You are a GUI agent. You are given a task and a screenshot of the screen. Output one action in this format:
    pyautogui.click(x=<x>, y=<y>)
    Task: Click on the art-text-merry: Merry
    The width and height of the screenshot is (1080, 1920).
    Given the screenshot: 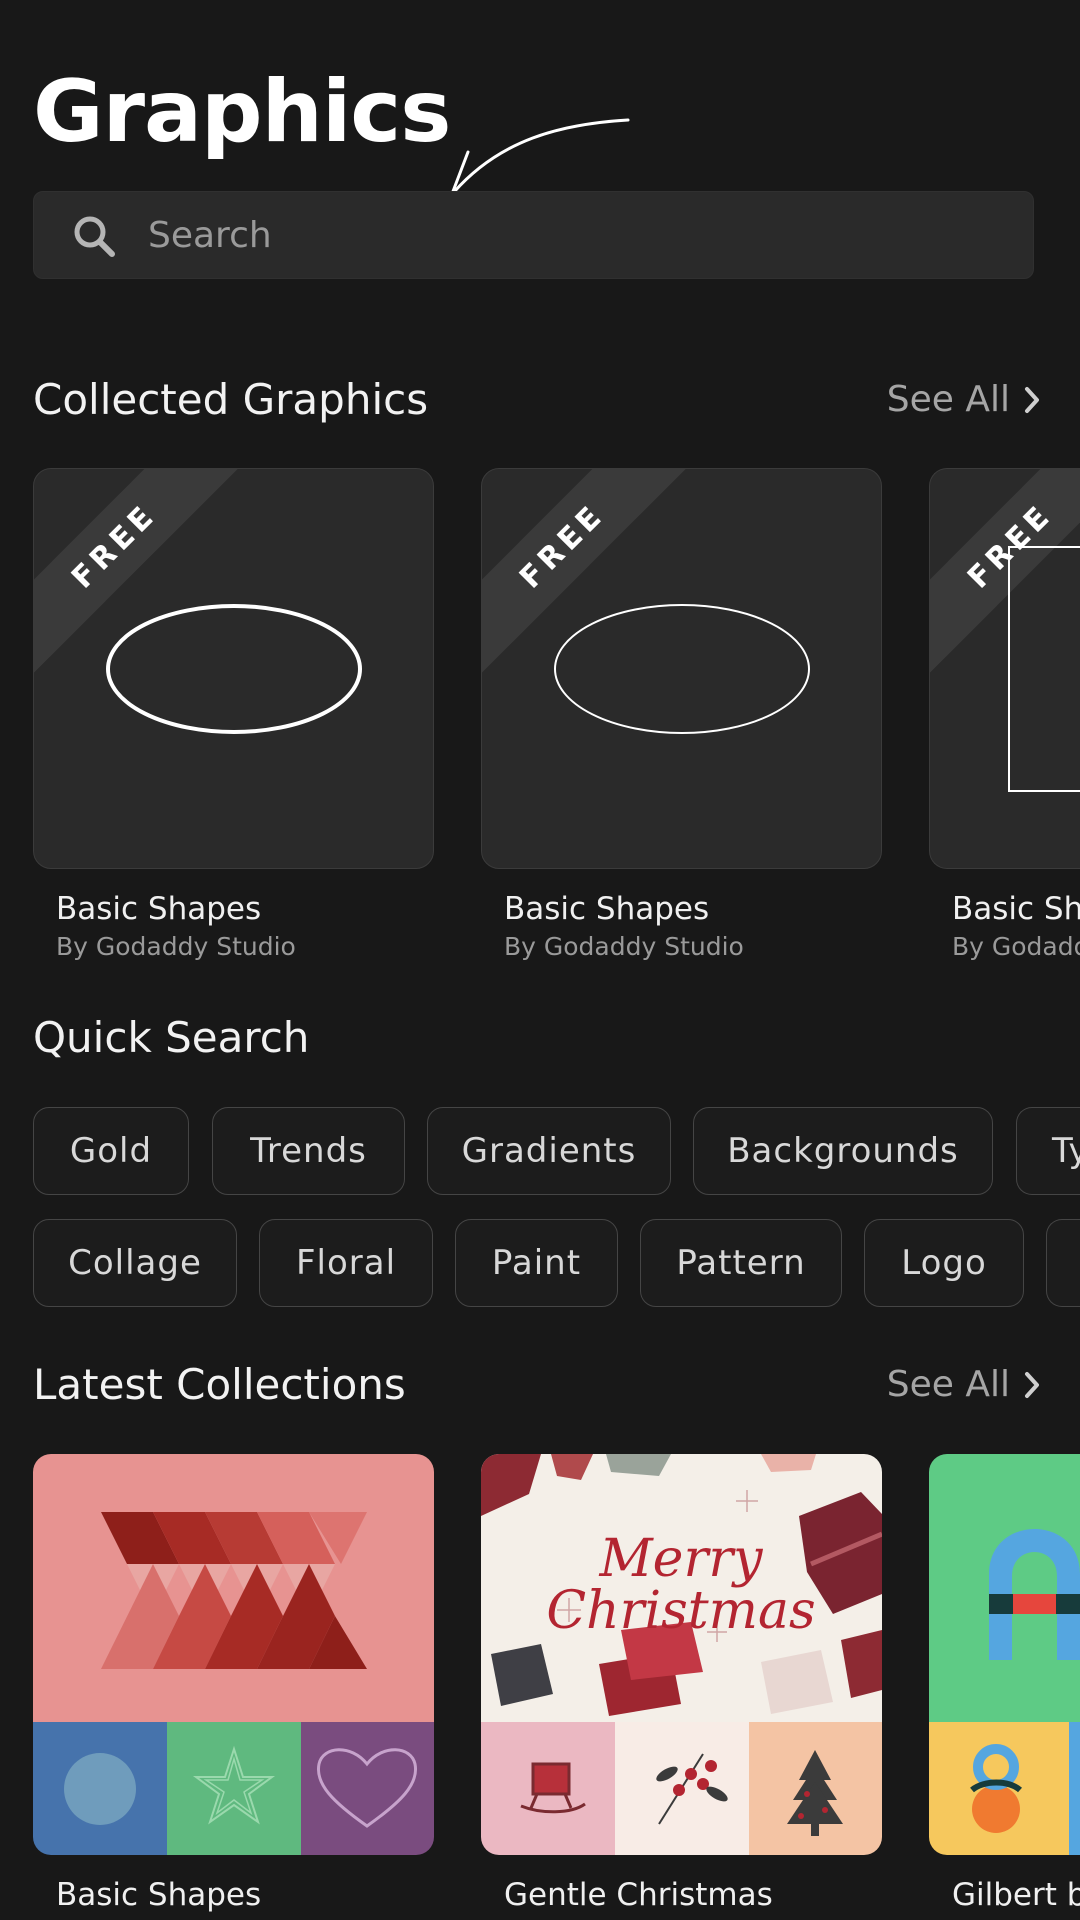 What is the action you would take?
    pyautogui.click(x=680, y=1559)
    